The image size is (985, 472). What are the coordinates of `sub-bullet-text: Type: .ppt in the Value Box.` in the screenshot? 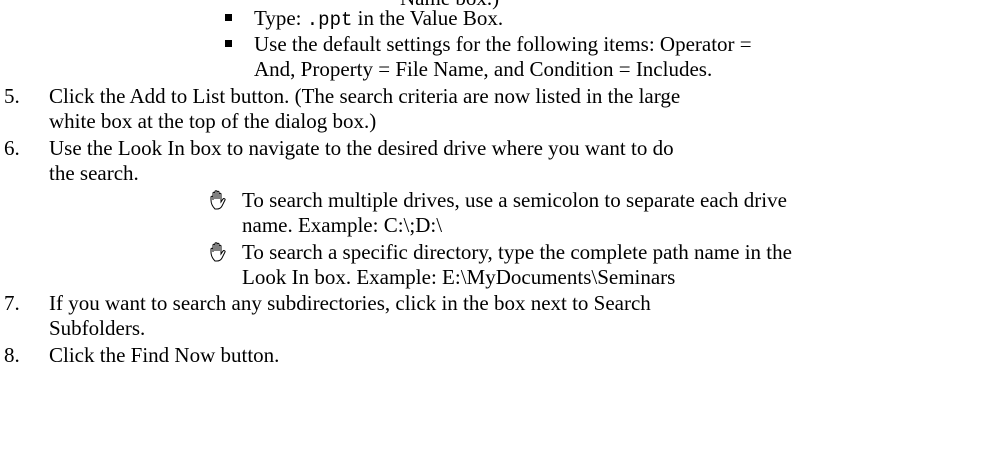 It's located at (379, 18).